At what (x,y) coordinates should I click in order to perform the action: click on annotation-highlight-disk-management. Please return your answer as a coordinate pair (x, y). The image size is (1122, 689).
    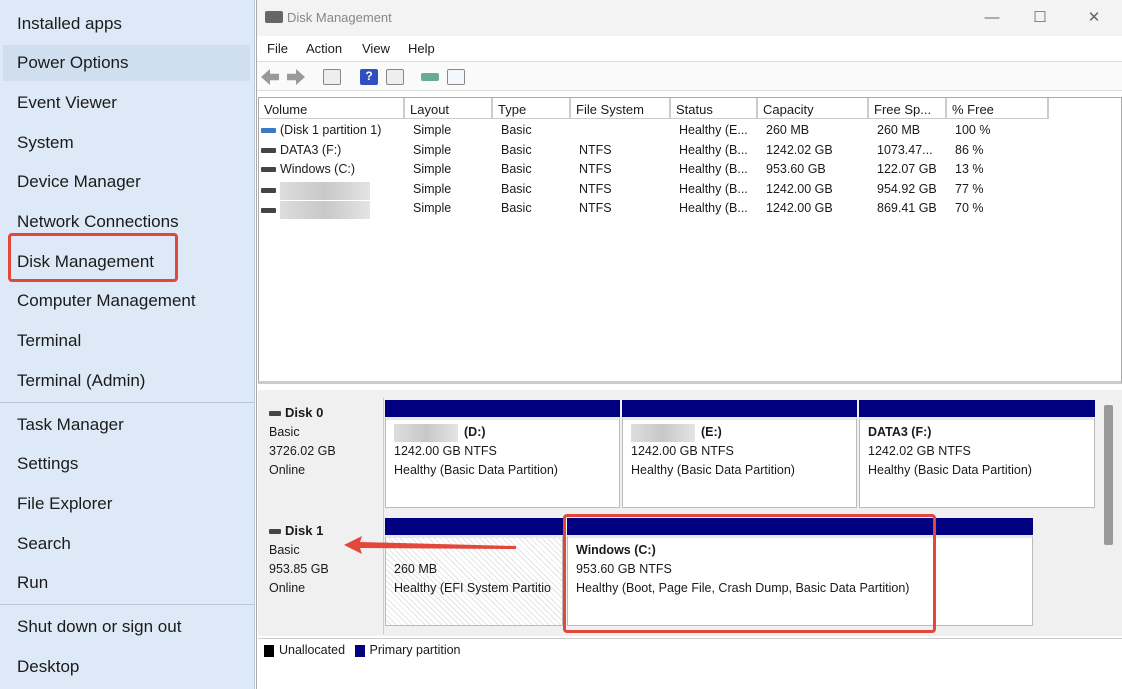
    Looking at the image, I should click on (93, 257).